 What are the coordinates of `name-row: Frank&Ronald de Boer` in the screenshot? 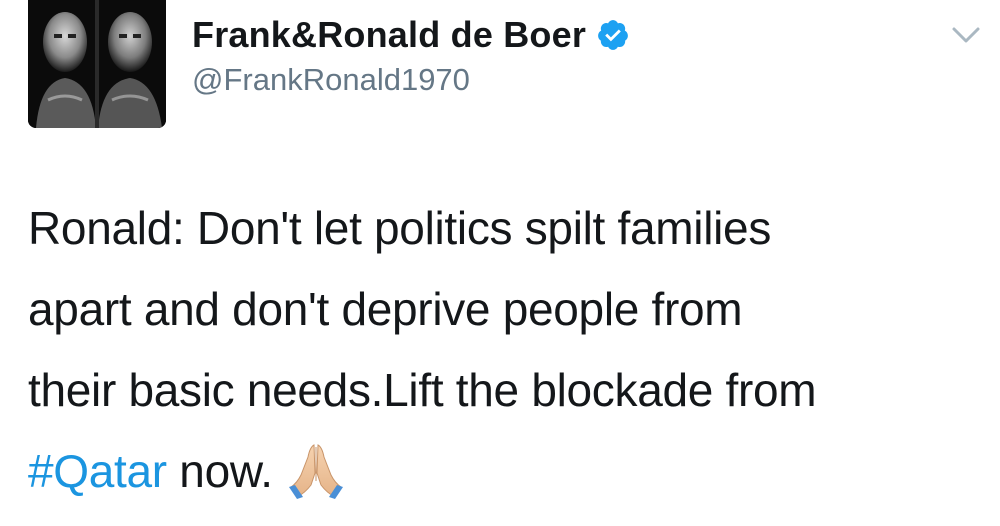 It's located at (411, 35).